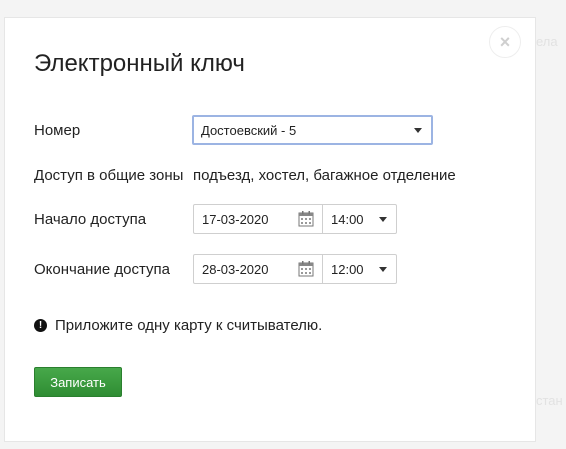  I want to click on start-time-value: 14:00, so click(347, 219).